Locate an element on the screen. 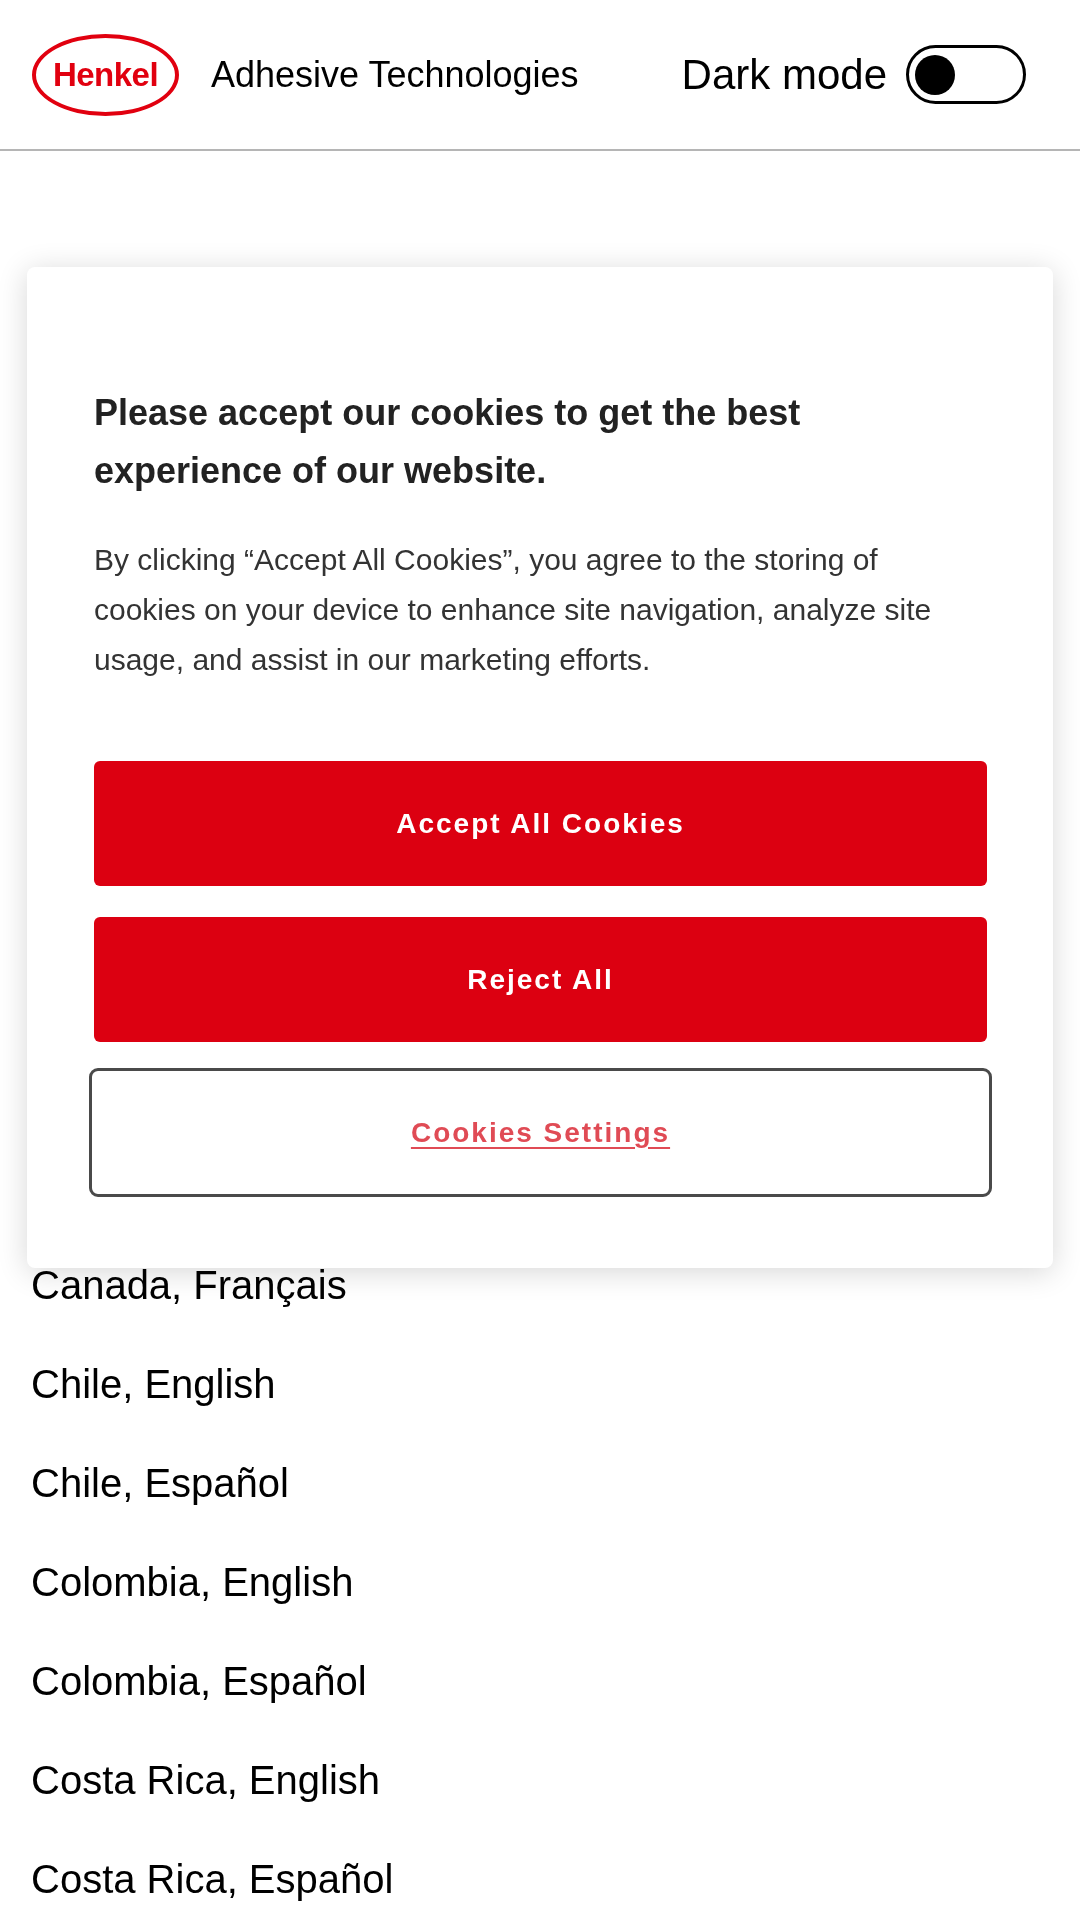 Image resolution: width=1080 pixels, height=1920 pixels. cookie-settings-button: Cookies Settings is located at coordinates (540, 1132).